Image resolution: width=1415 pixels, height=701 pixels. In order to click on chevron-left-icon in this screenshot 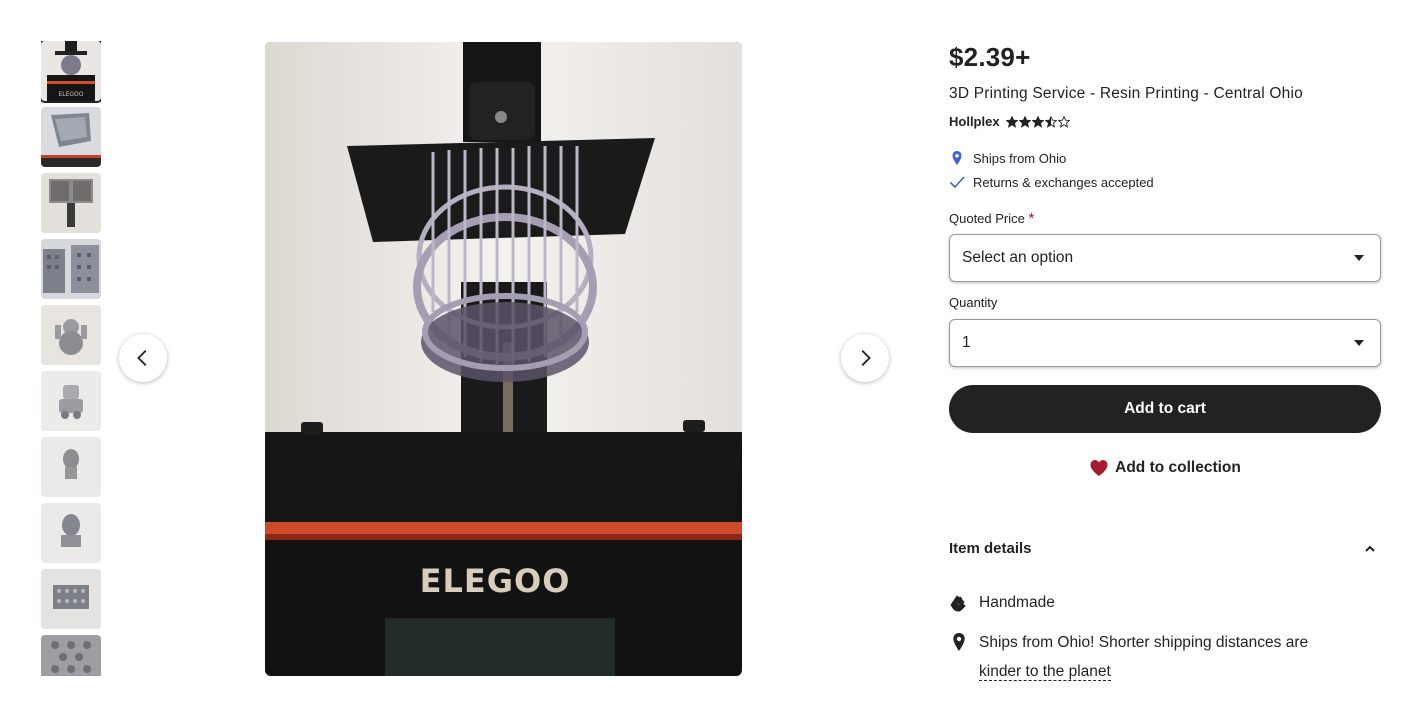, I will do `click(142, 358)`.